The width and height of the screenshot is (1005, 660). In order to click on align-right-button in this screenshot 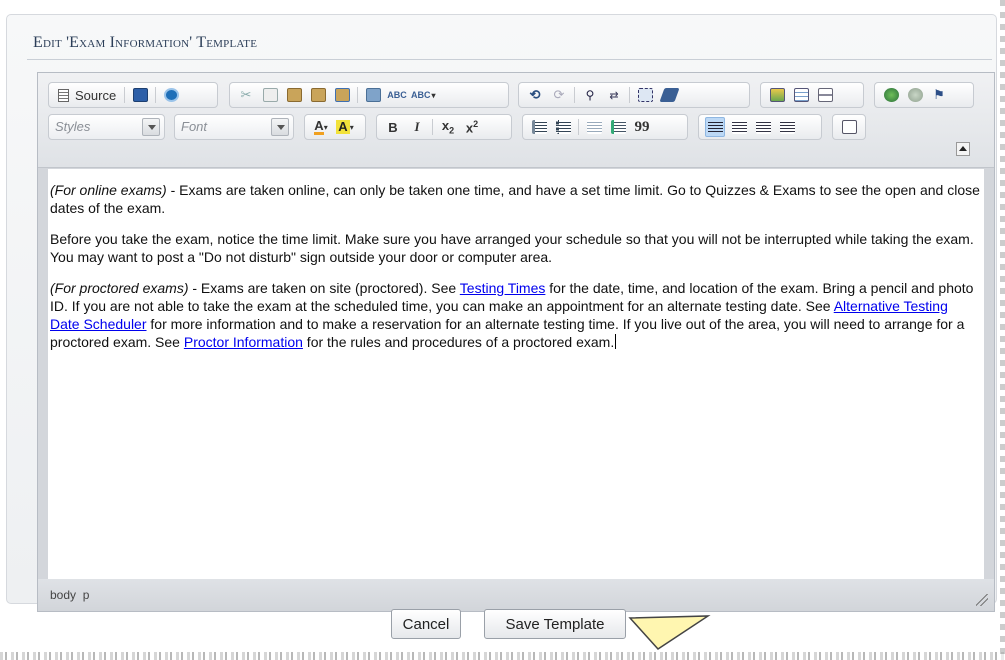, I will do `click(763, 127)`.